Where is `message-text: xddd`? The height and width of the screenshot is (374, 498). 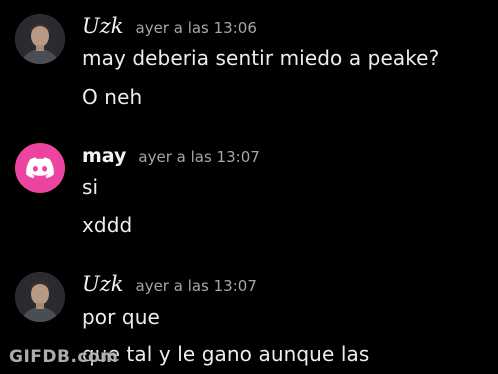
message-text: xddd is located at coordinates (107, 225).